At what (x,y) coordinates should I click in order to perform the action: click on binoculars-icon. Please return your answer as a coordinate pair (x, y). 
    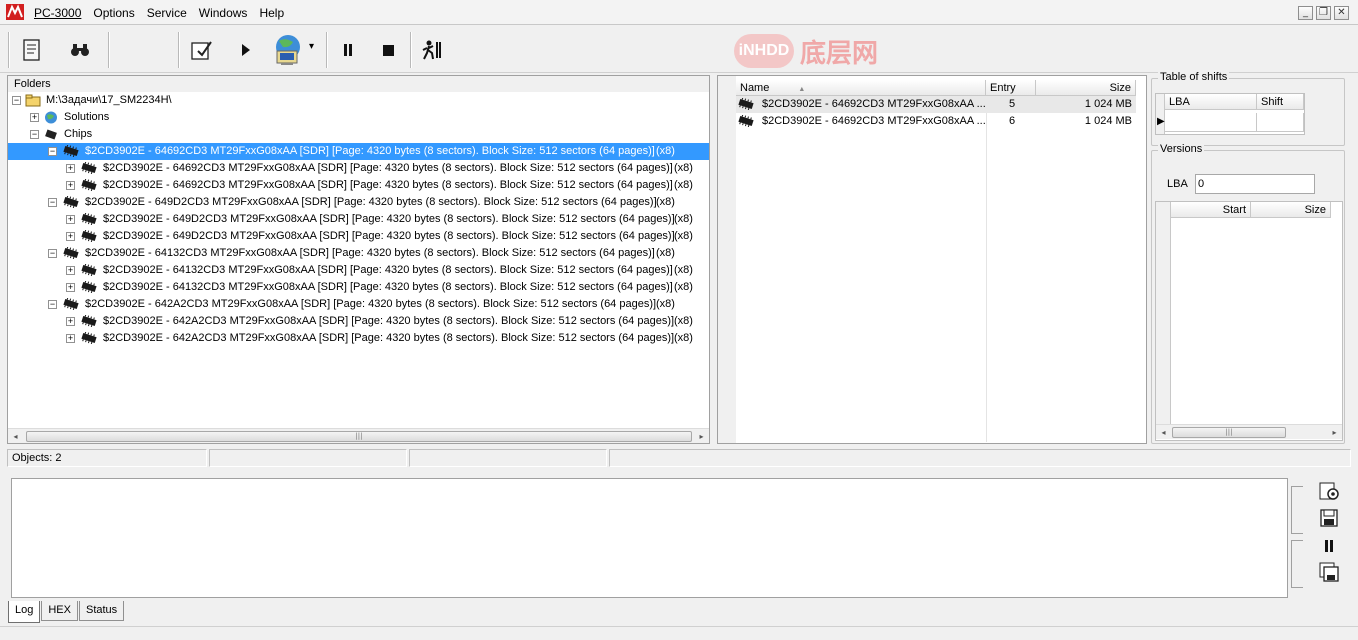
    Looking at the image, I should click on (80, 50).